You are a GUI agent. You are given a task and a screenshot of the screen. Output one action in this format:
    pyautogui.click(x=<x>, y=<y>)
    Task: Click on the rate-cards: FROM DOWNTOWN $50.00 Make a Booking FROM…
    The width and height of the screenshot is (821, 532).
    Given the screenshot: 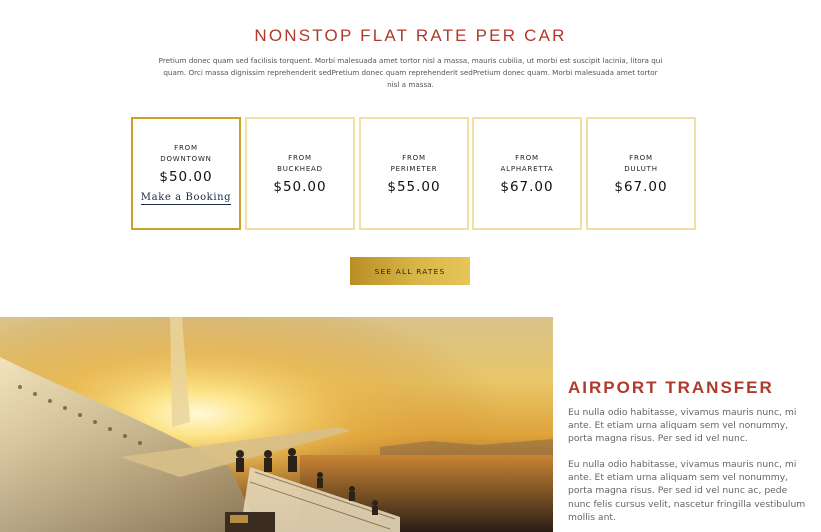 What is the action you would take?
    pyautogui.click(x=413, y=173)
    